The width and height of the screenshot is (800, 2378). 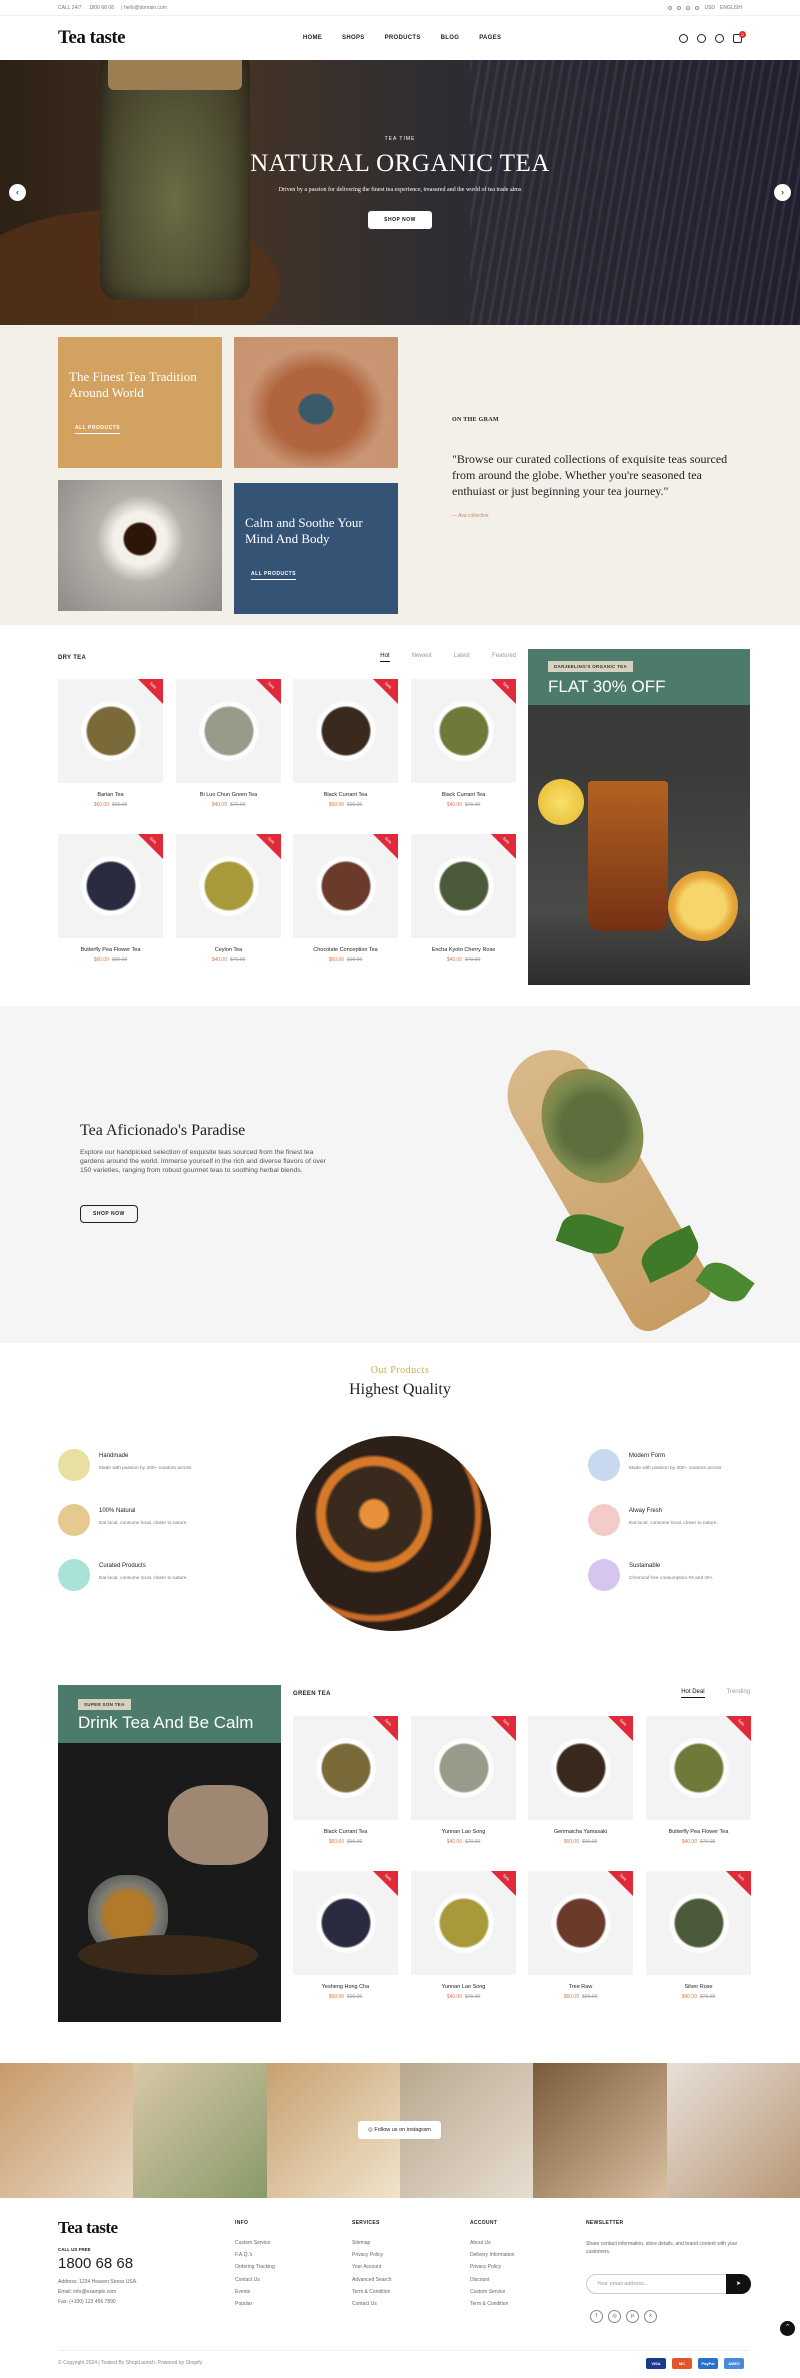 What do you see at coordinates (688, 7) in the screenshot?
I see `pinterest-icon` at bounding box center [688, 7].